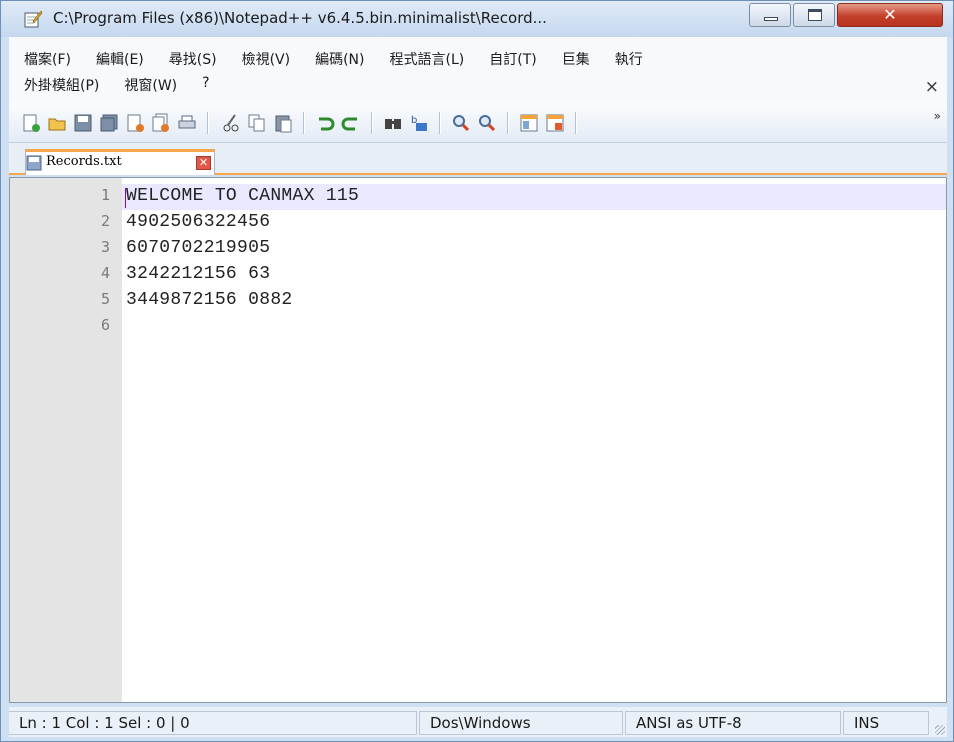  Describe the element at coordinates (66, 440) in the screenshot. I see `line-number-gutter: 1 2 3 4 5 6` at that location.